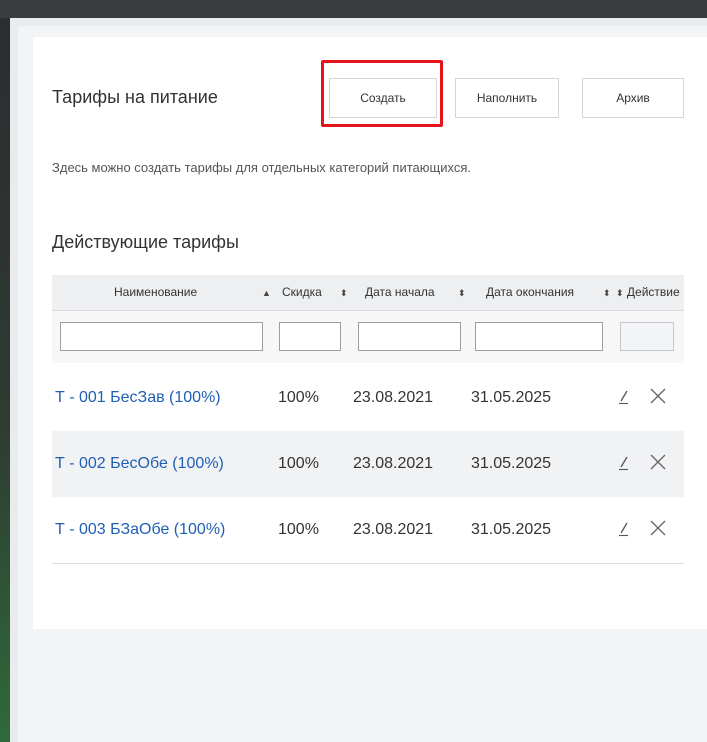 The image size is (707, 742). What do you see at coordinates (633, 98) in the screenshot?
I see `archive-button: Архив` at bounding box center [633, 98].